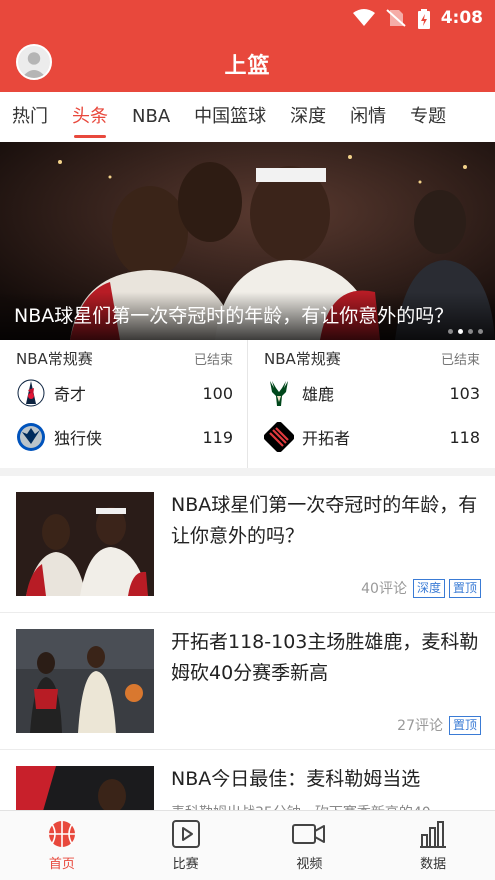 Image resolution: width=495 pixels, height=880 pixels. What do you see at coordinates (465, 331) in the screenshot?
I see `carousel-indicator` at bounding box center [465, 331].